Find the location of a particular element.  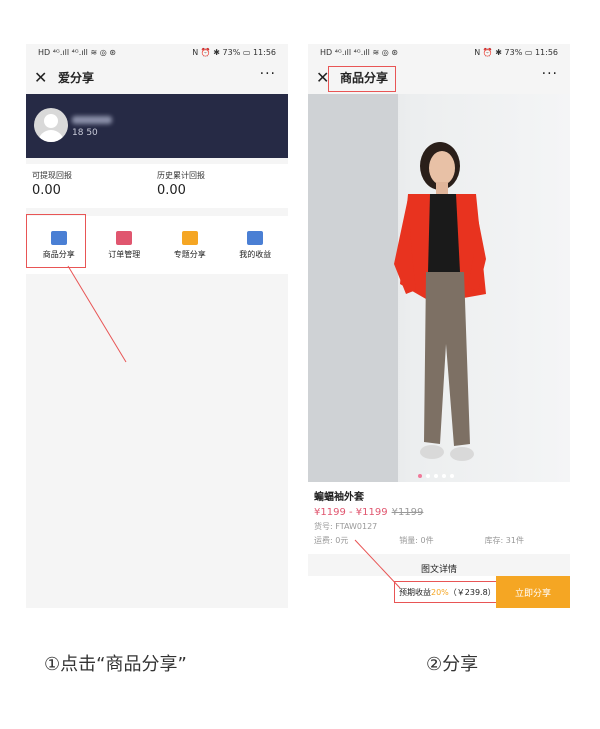

earn-pct: 20% is located at coordinates (440, 592).